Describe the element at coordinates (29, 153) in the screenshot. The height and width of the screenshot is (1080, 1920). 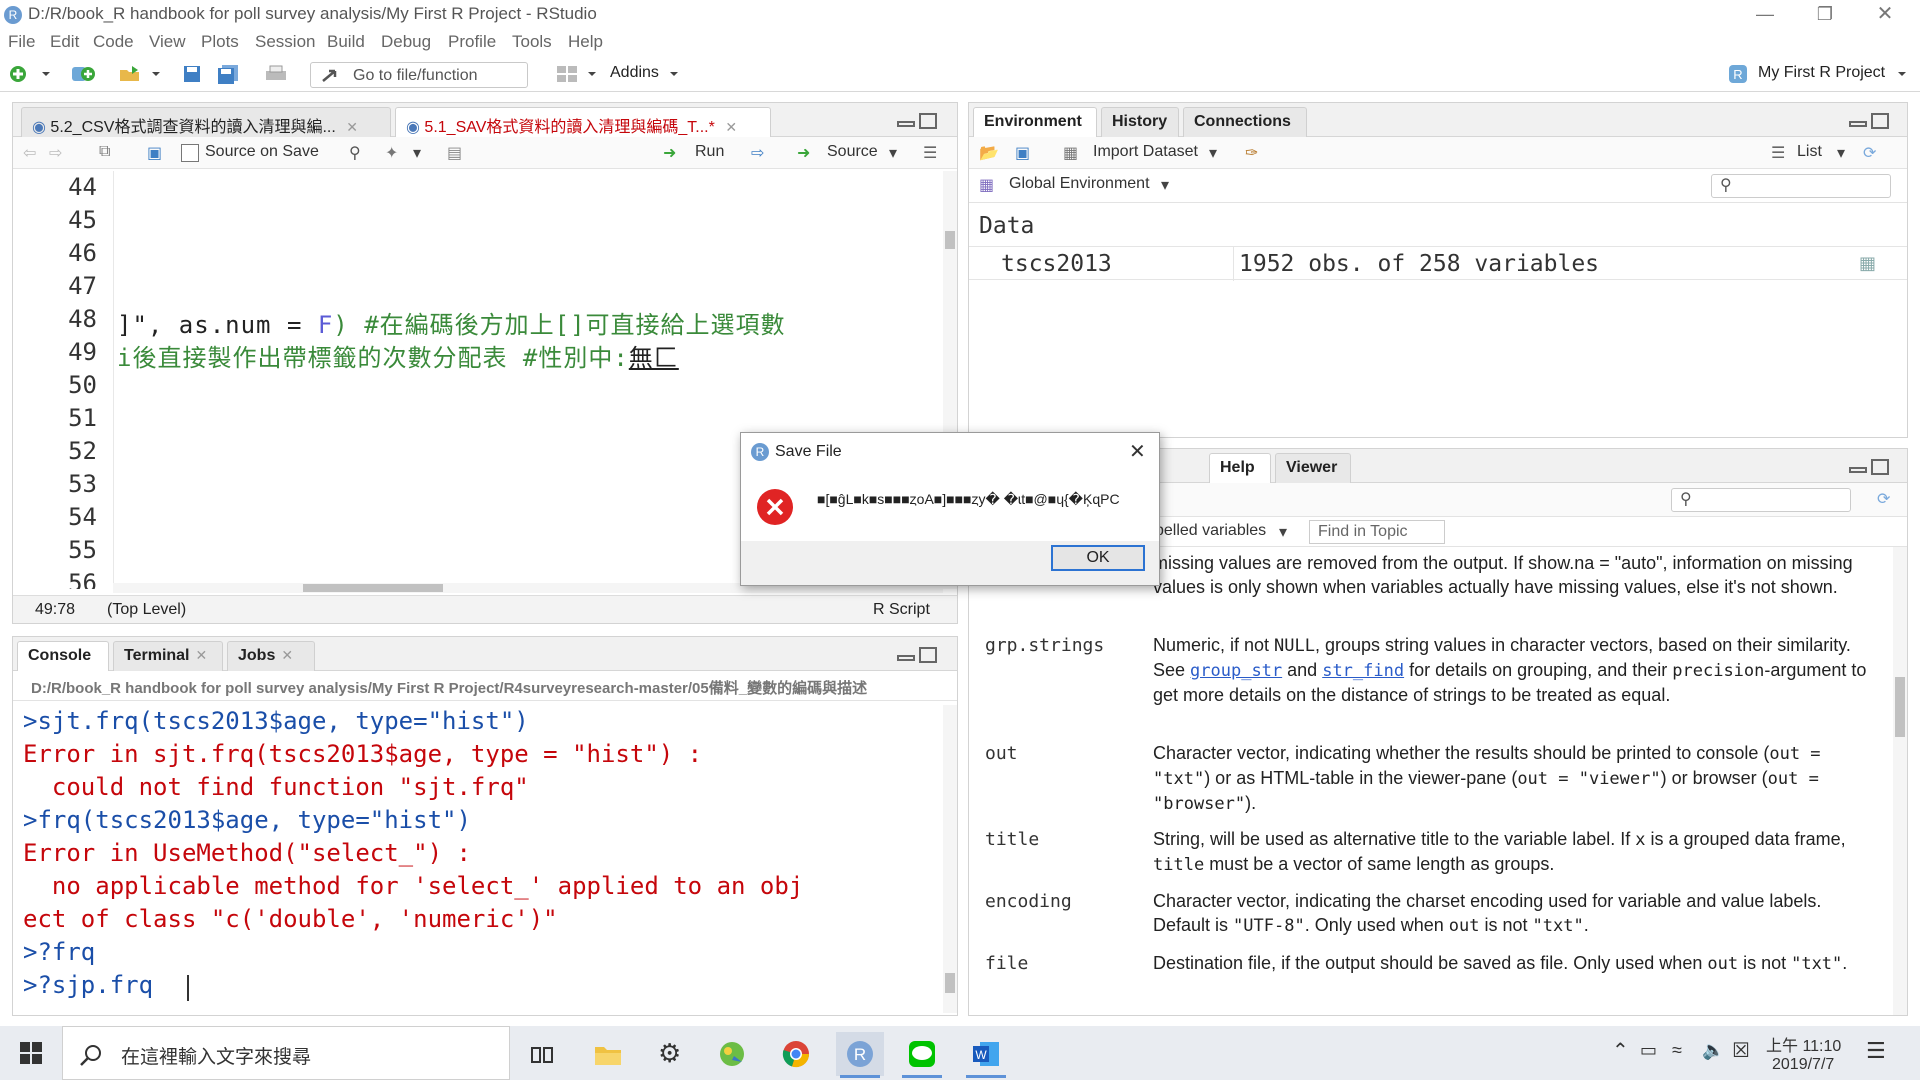
I see `back-icon: ⇦` at that location.